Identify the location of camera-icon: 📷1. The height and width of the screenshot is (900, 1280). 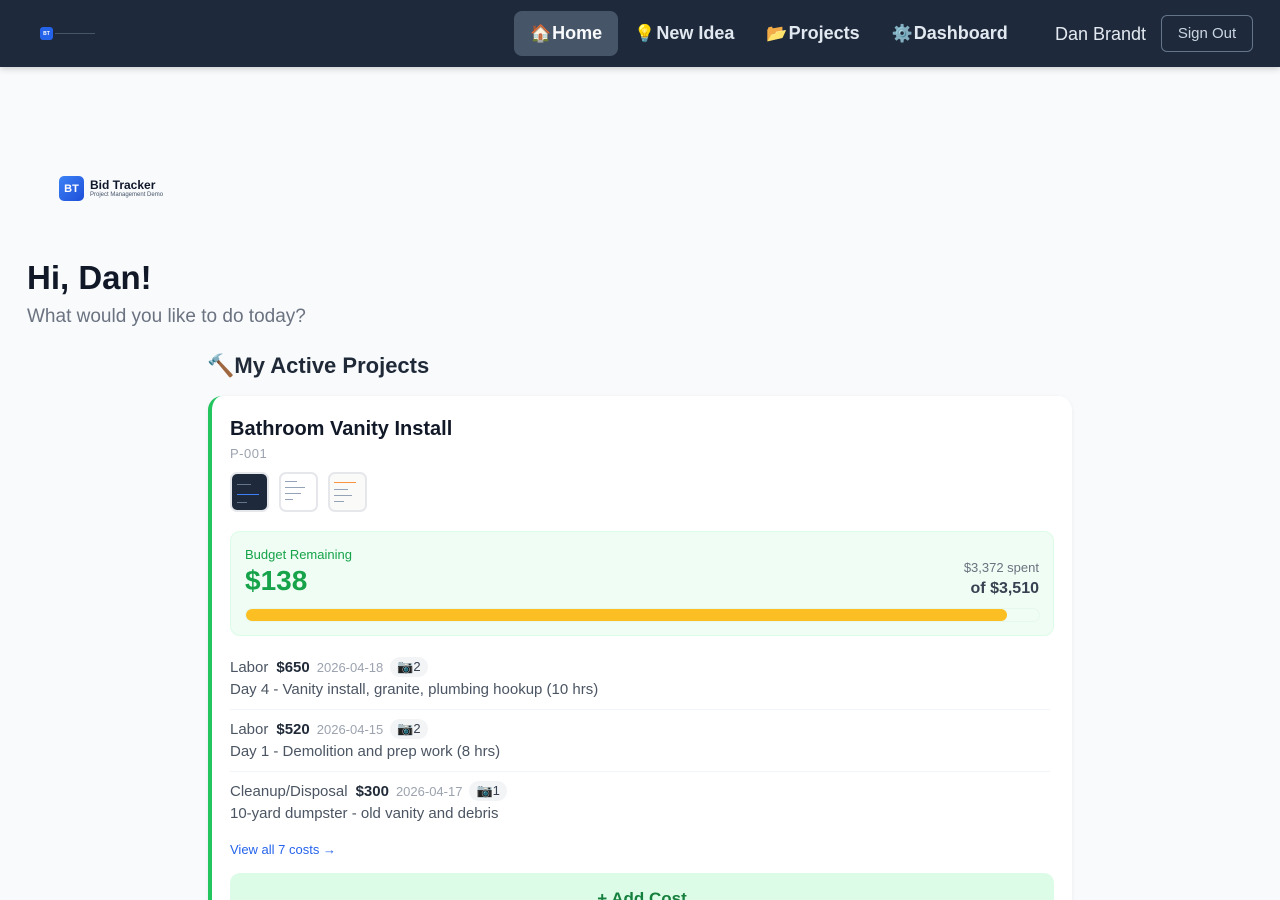
(488, 791).